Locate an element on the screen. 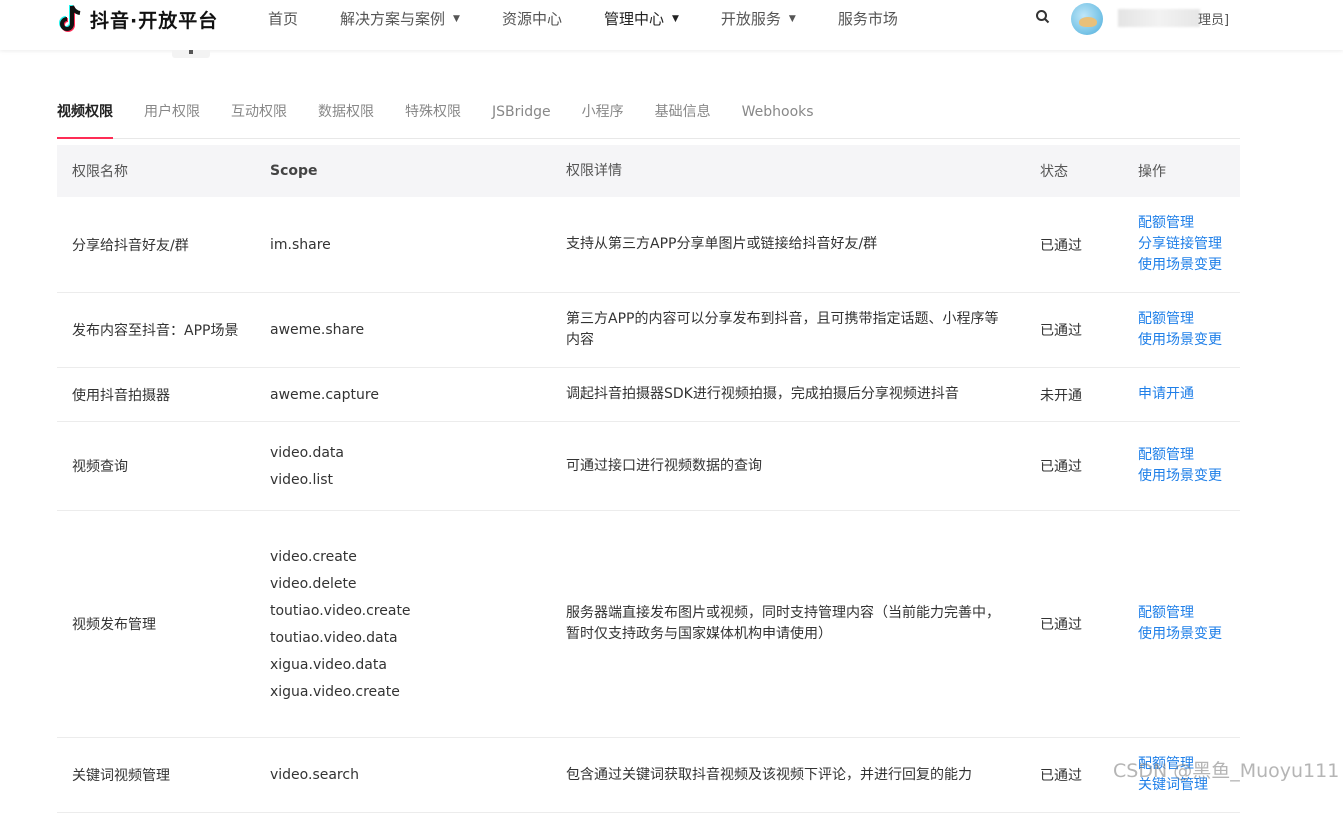 The height and width of the screenshot is (813, 1343). logo: 抖音·开放平台 is located at coordinates (137, 19).